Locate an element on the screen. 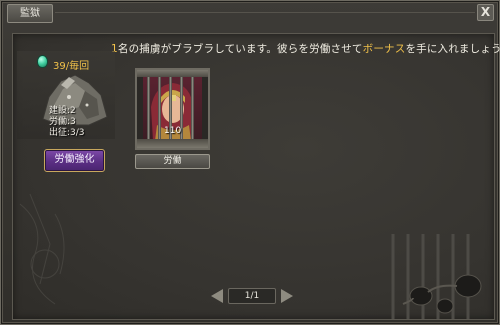 The image size is (500, 325). page-indicator: 1/1 is located at coordinates (252, 296).